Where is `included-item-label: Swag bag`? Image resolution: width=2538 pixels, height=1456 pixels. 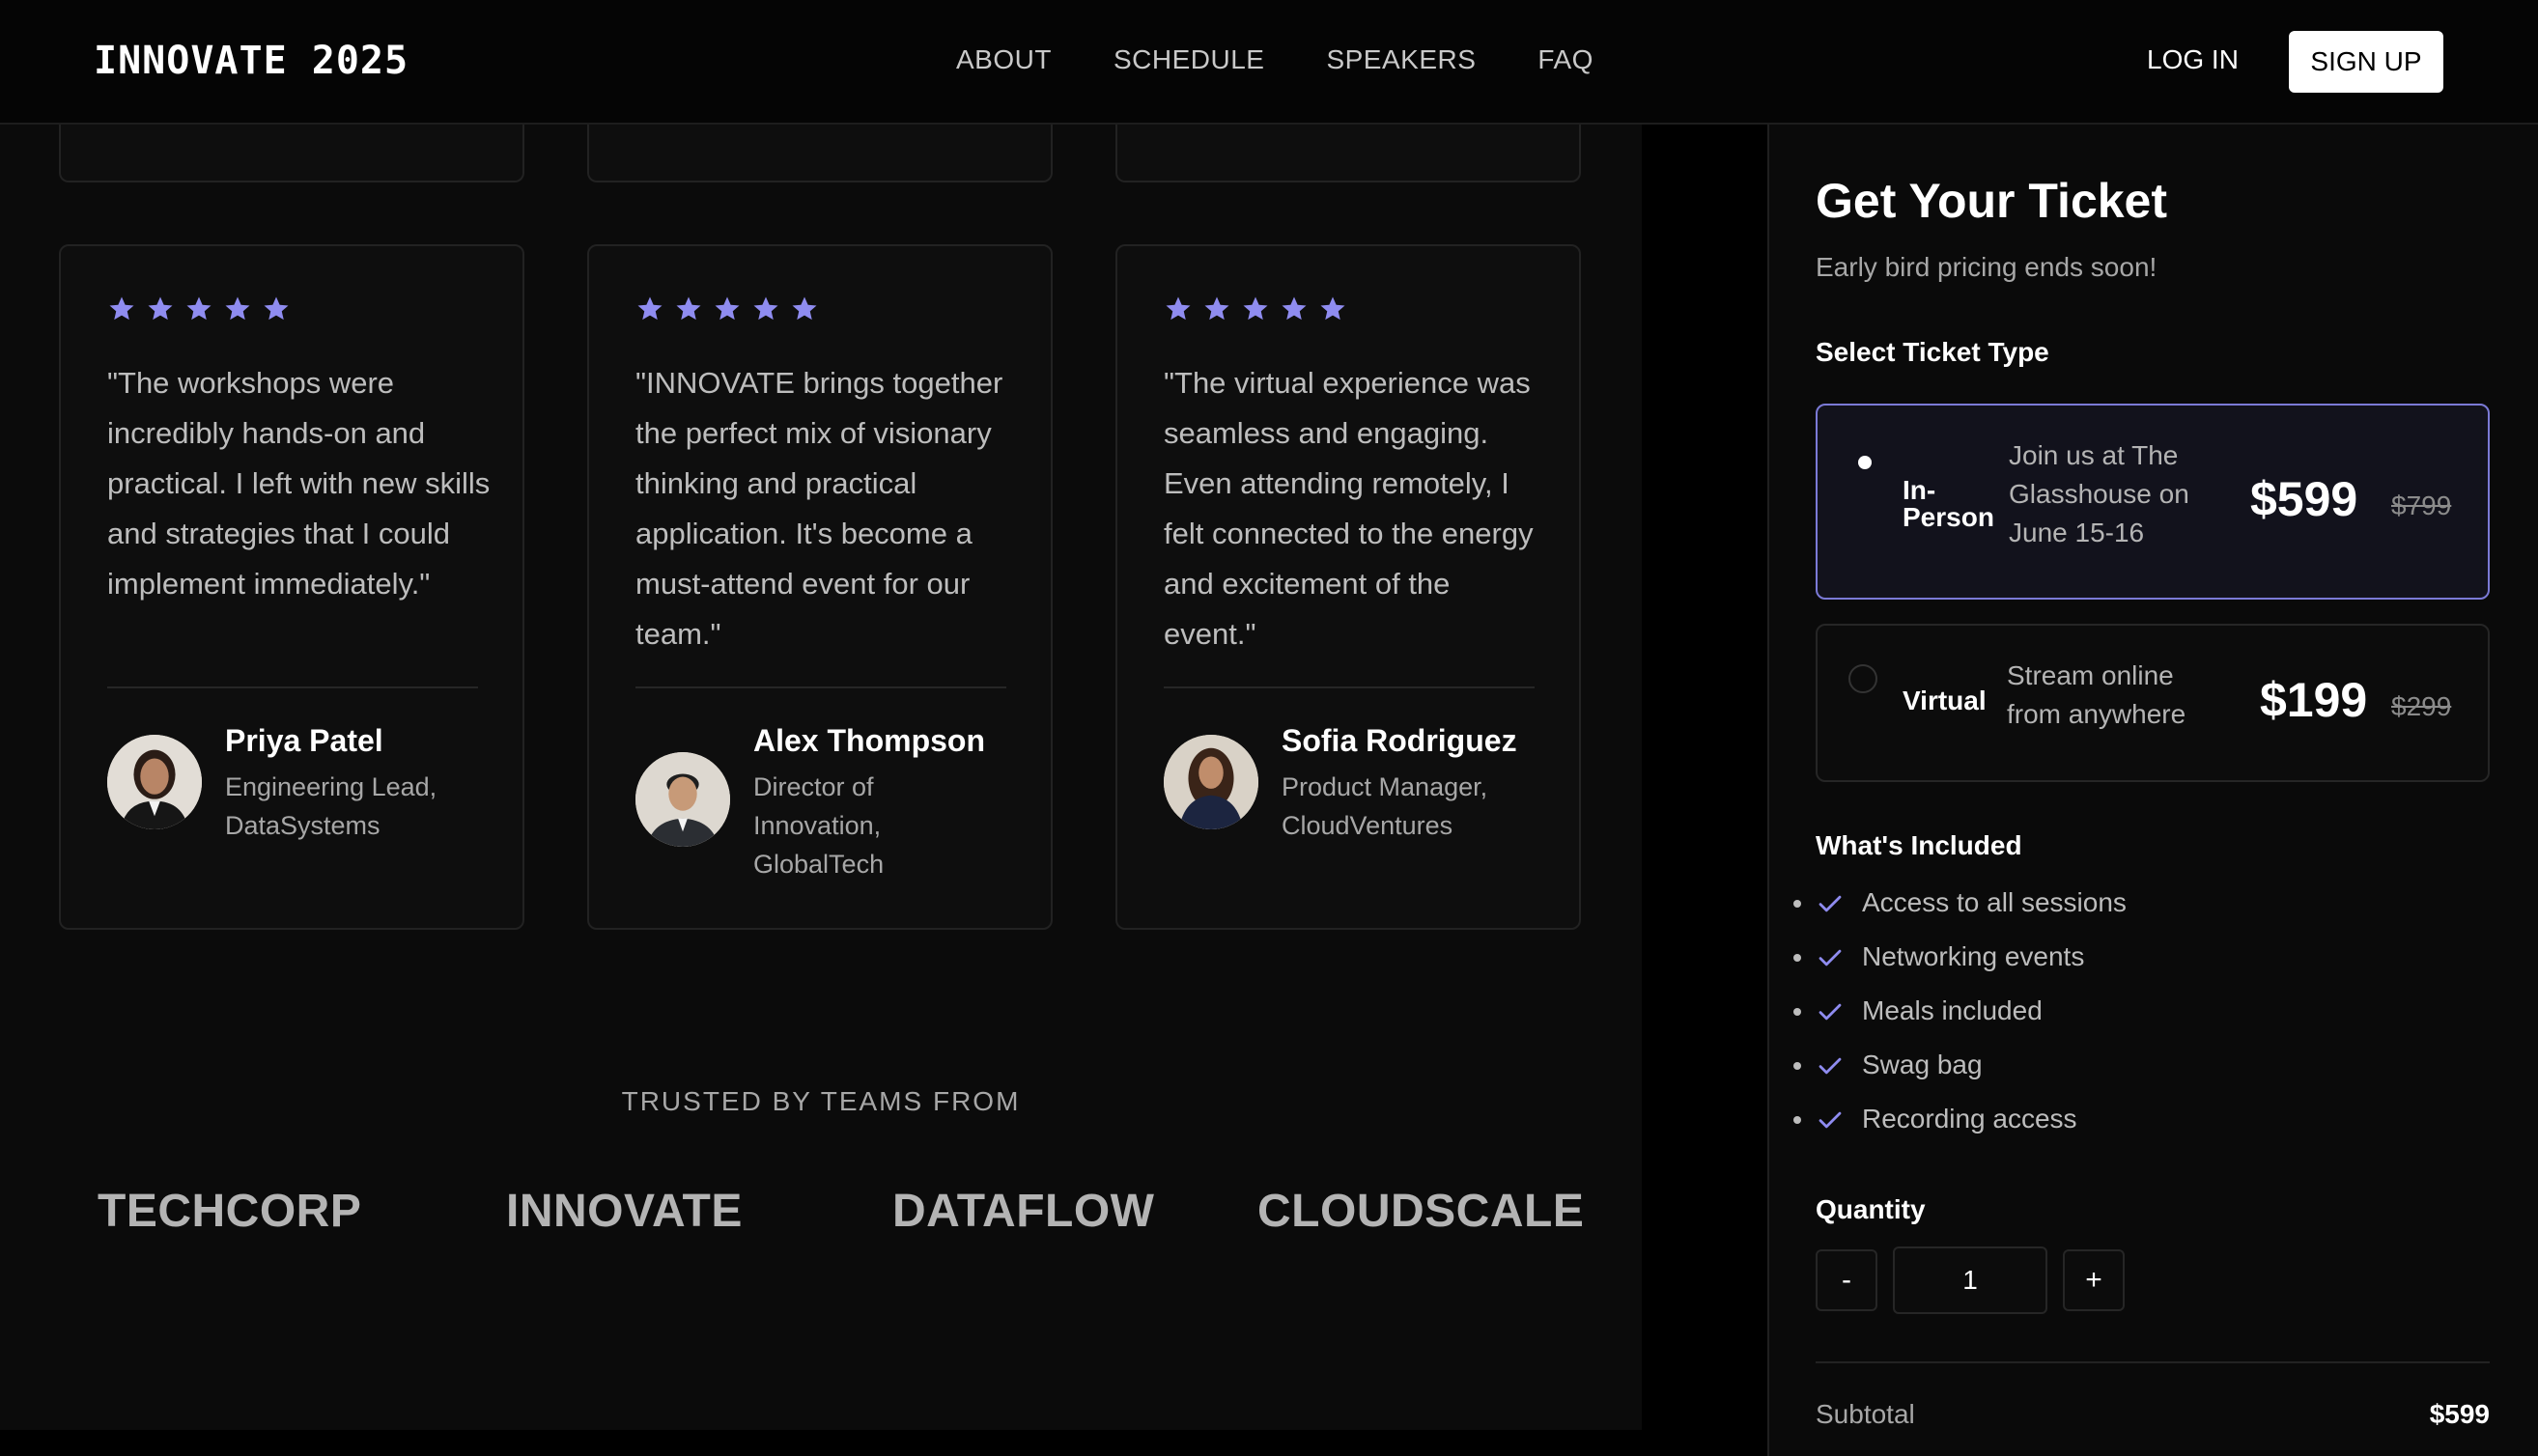
included-item-label: Swag bag is located at coordinates (1922, 1065).